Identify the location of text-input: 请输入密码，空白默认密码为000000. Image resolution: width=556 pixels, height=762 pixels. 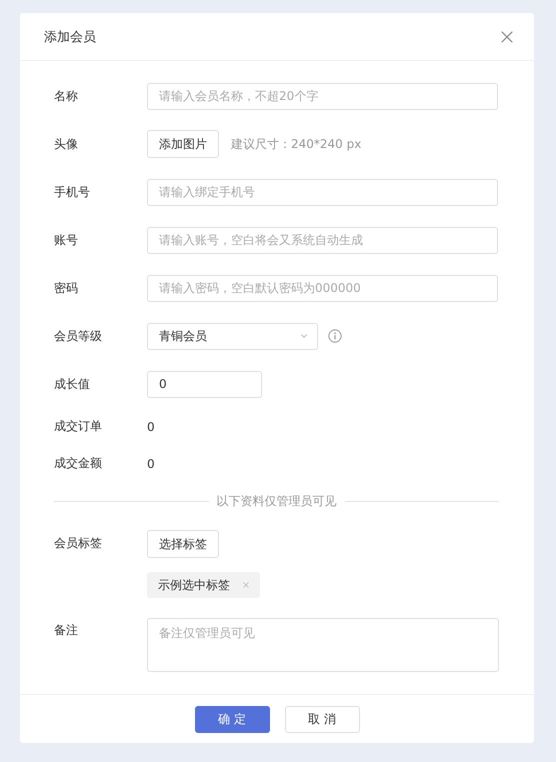
(322, 288).